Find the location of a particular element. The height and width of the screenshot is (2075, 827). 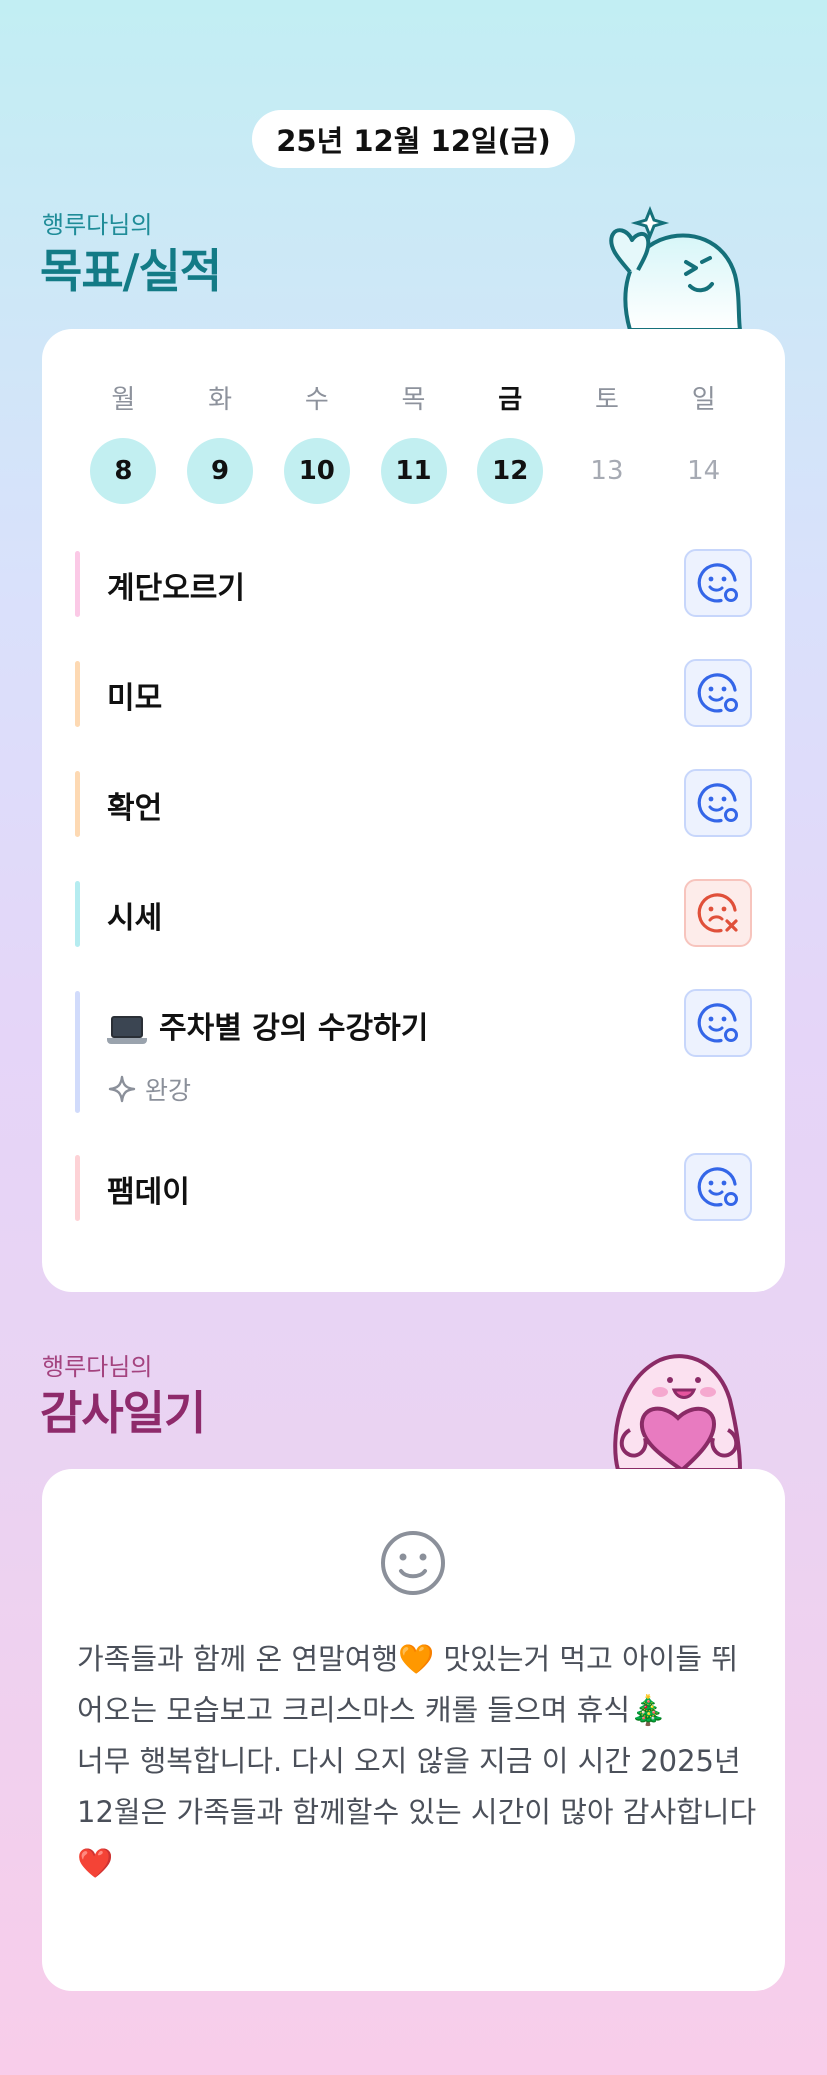

day-13: 13 is located at coordinates (607, 471).